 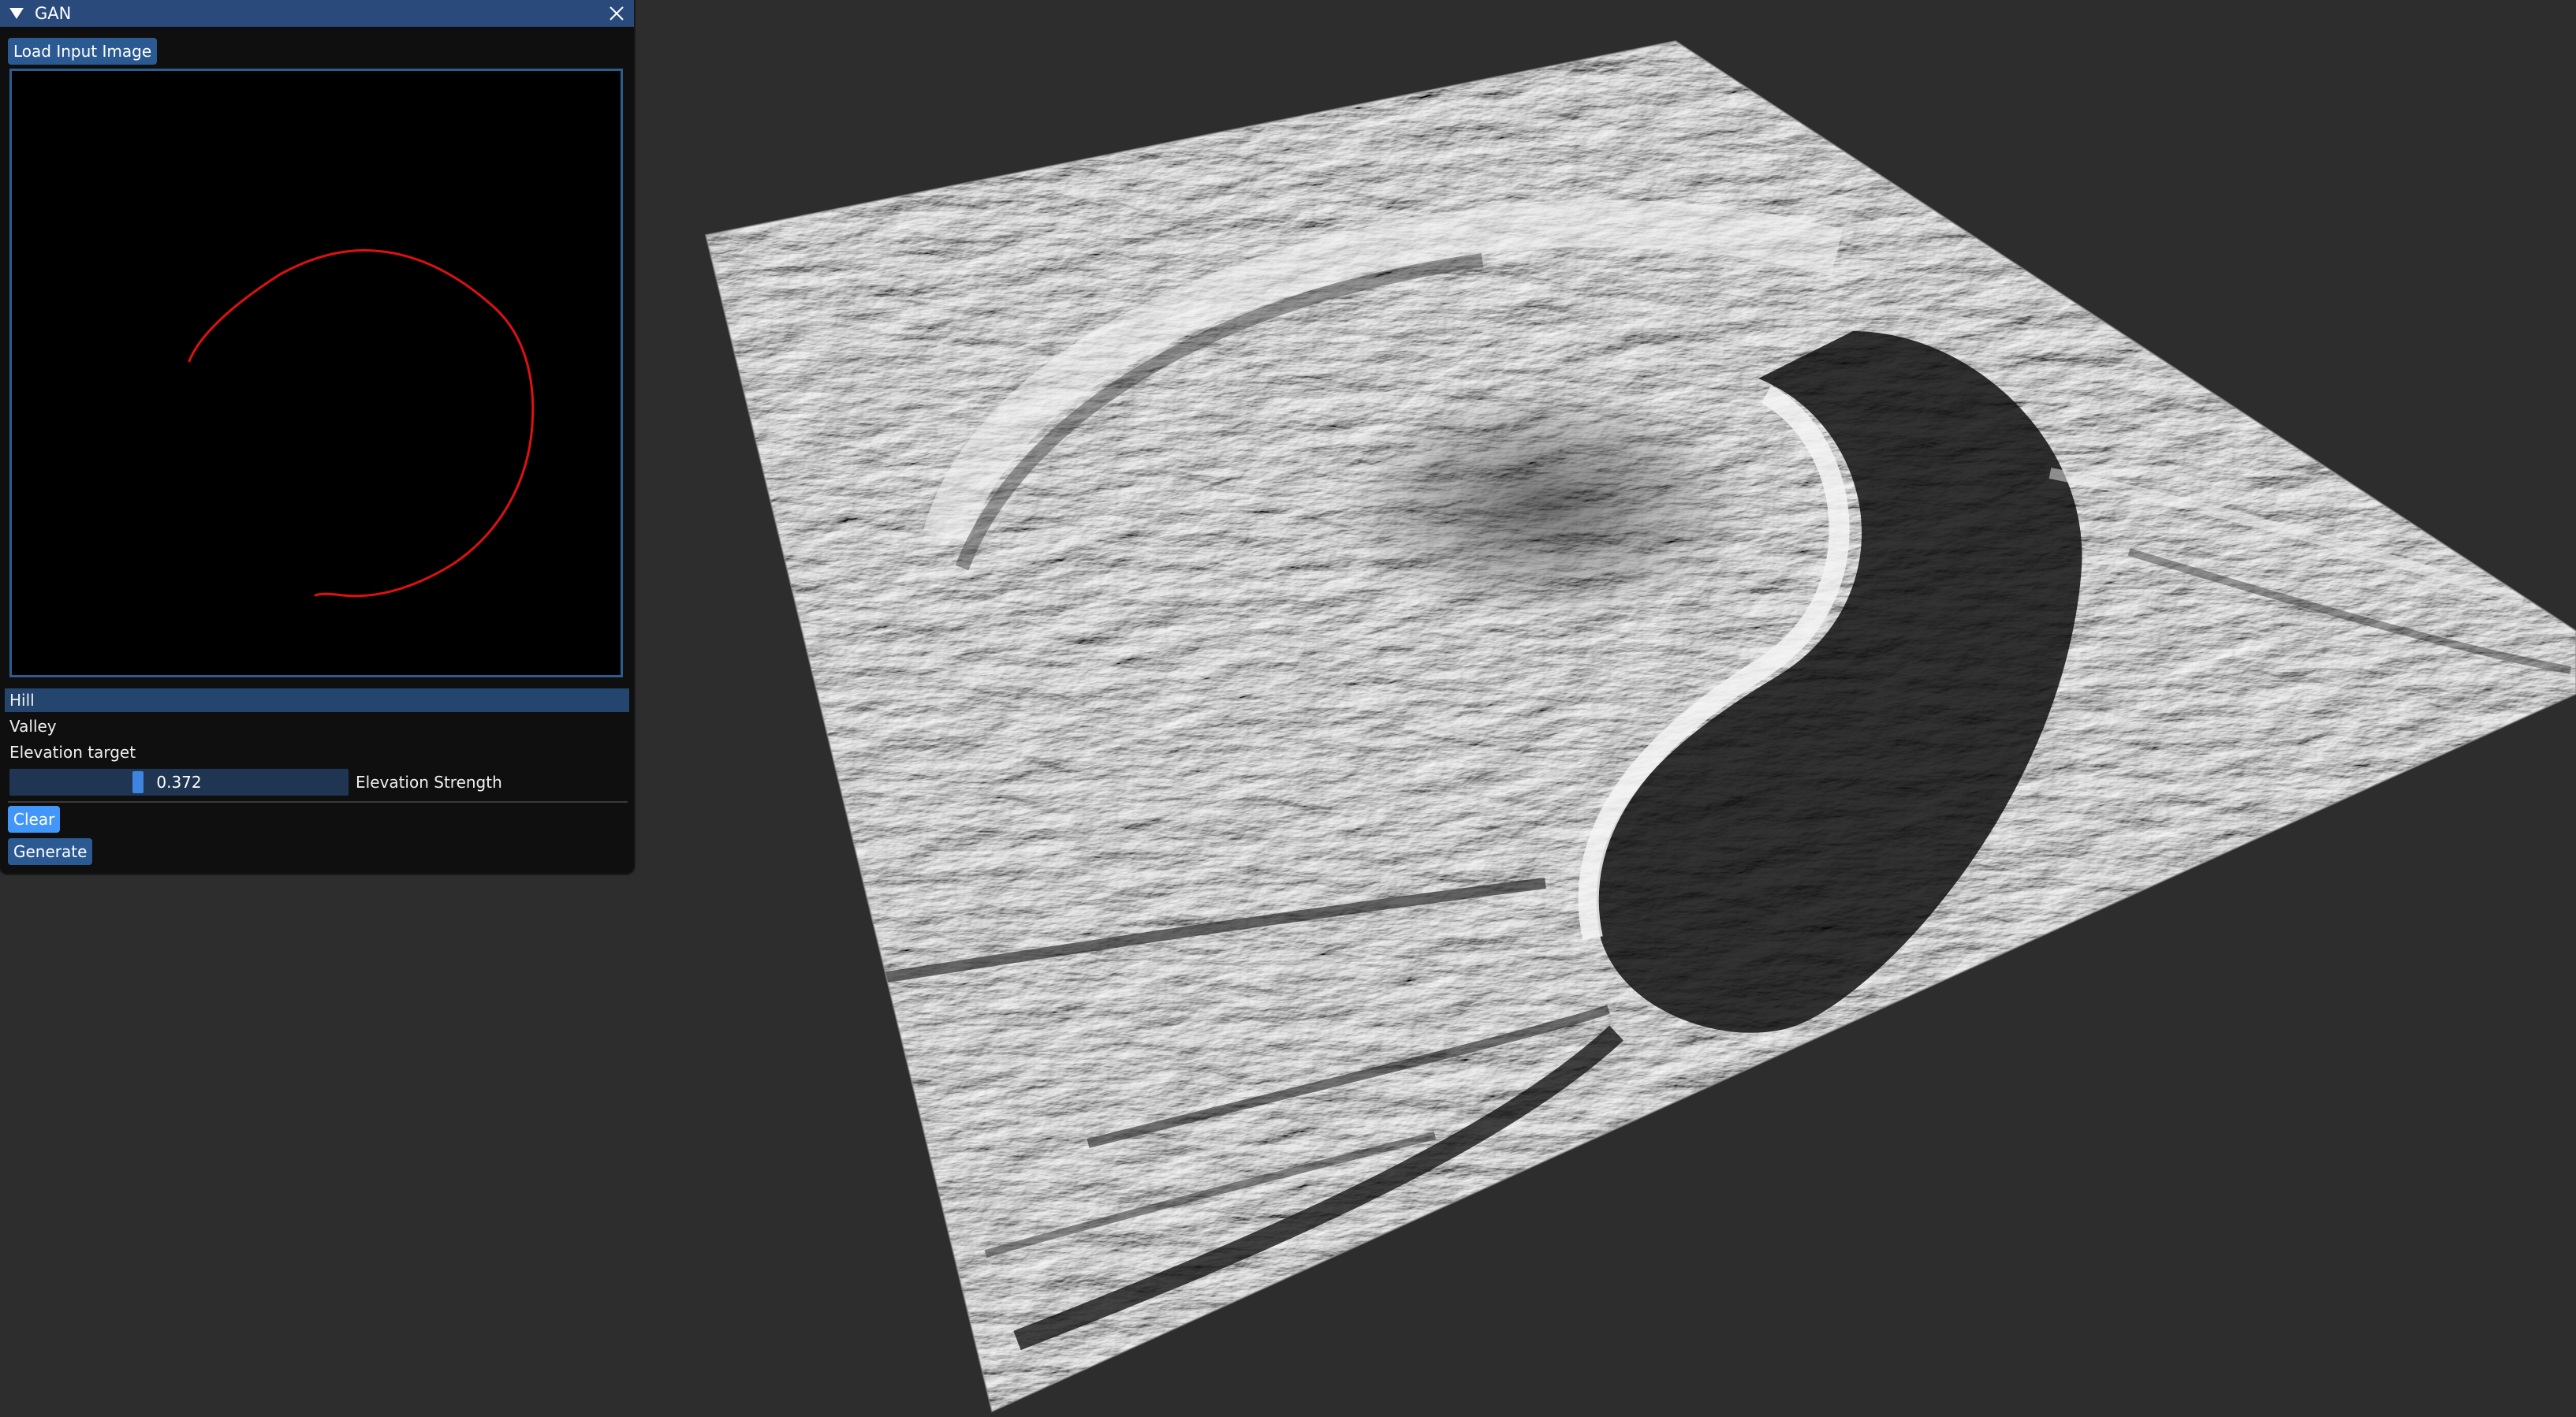 I want to click on generate-button: Generate, so click(x=50, y=851).